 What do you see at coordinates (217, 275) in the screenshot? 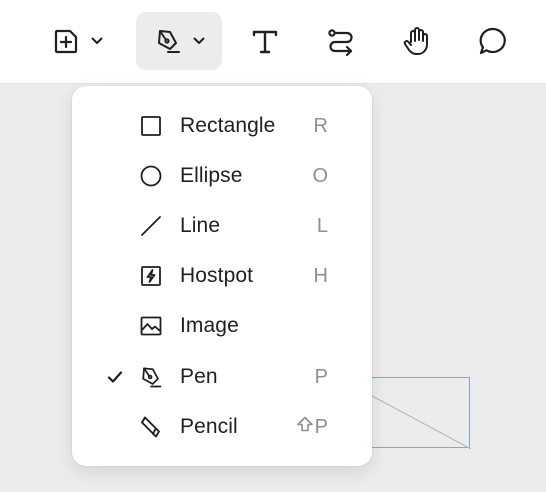
I see `menu-item-label: Hostpot` at bounding box center [217, 275].